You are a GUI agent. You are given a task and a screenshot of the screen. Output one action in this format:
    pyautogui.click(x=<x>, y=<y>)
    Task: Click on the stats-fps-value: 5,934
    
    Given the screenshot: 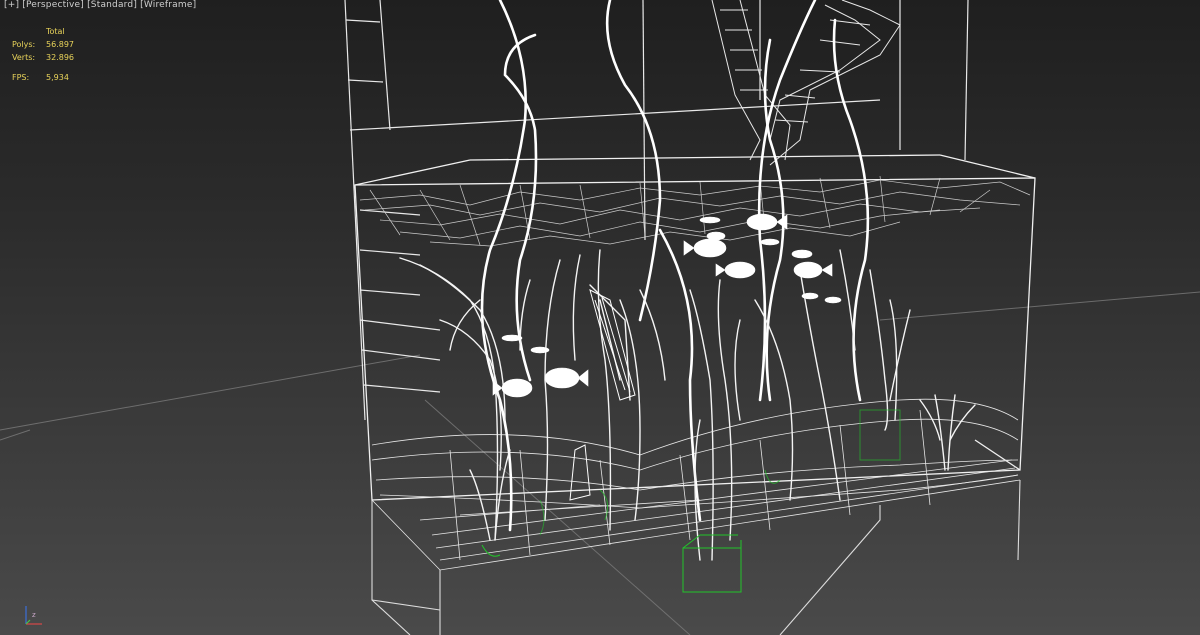 What is the action you would take?
    pyautogui.click(x=57, y=77)
    